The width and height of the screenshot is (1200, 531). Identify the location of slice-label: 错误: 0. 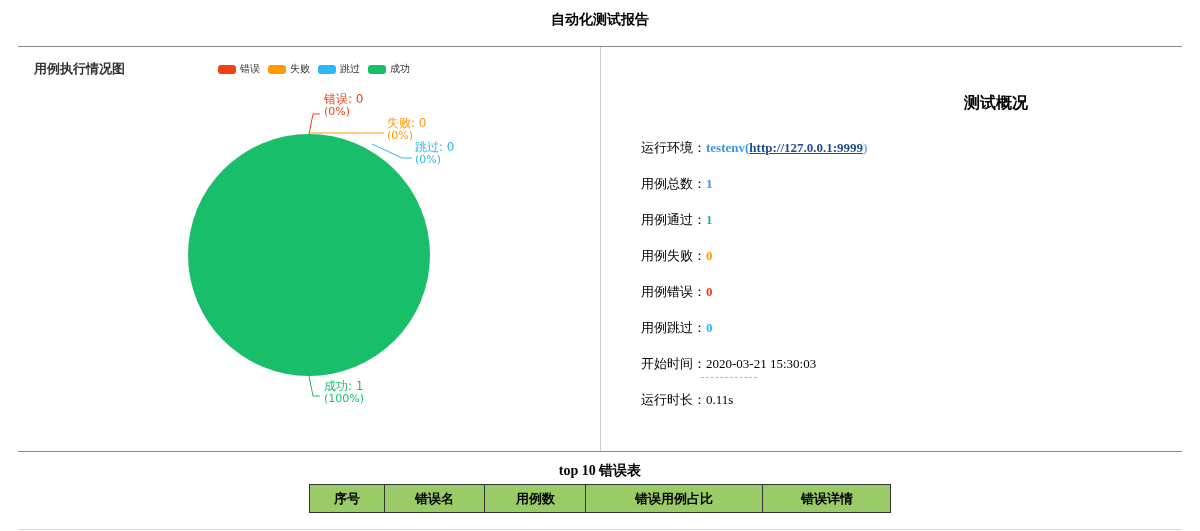
(344, 99).